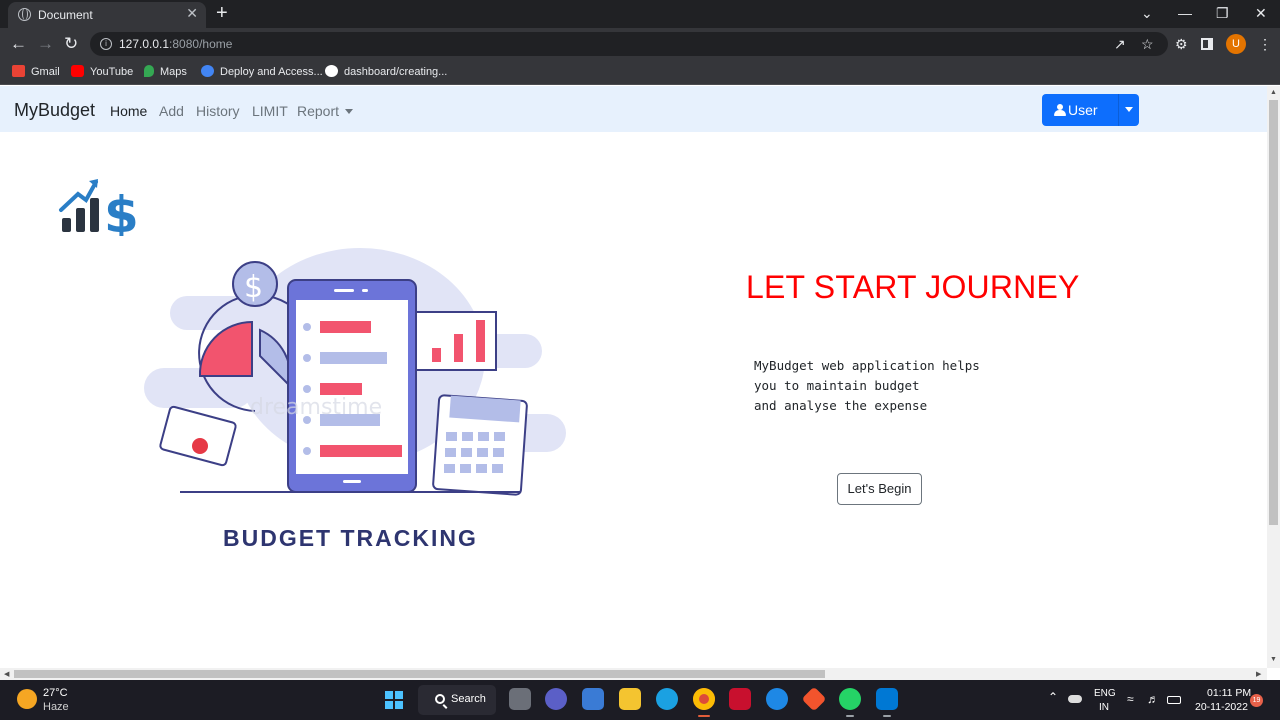 This screenshot has width=1280, height=720. What do you see at coordinates (1185, 13) in the screenshot?
I see `minimize-button: —` at bounding box center [1185, 13].